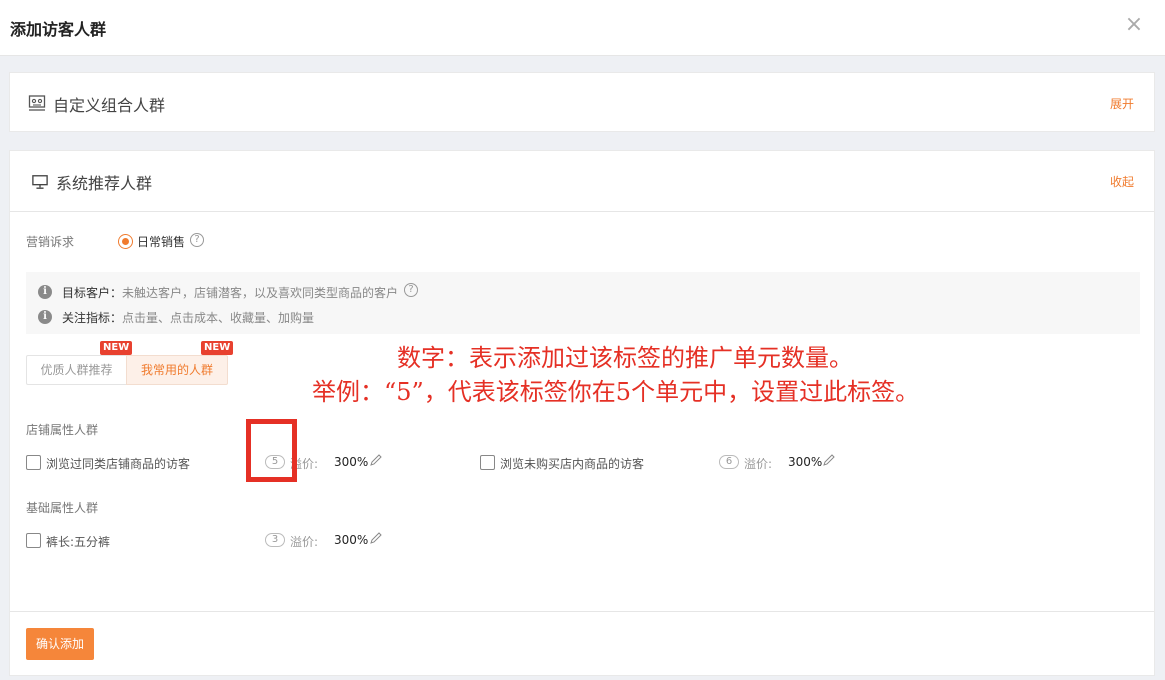 This screenshot has width=1165, height=680. What do you see at coordinates (76, 370) in the screenshot?
I see `tab-quality-groups: 优质人群推荐` at bounding box center [76, 370].